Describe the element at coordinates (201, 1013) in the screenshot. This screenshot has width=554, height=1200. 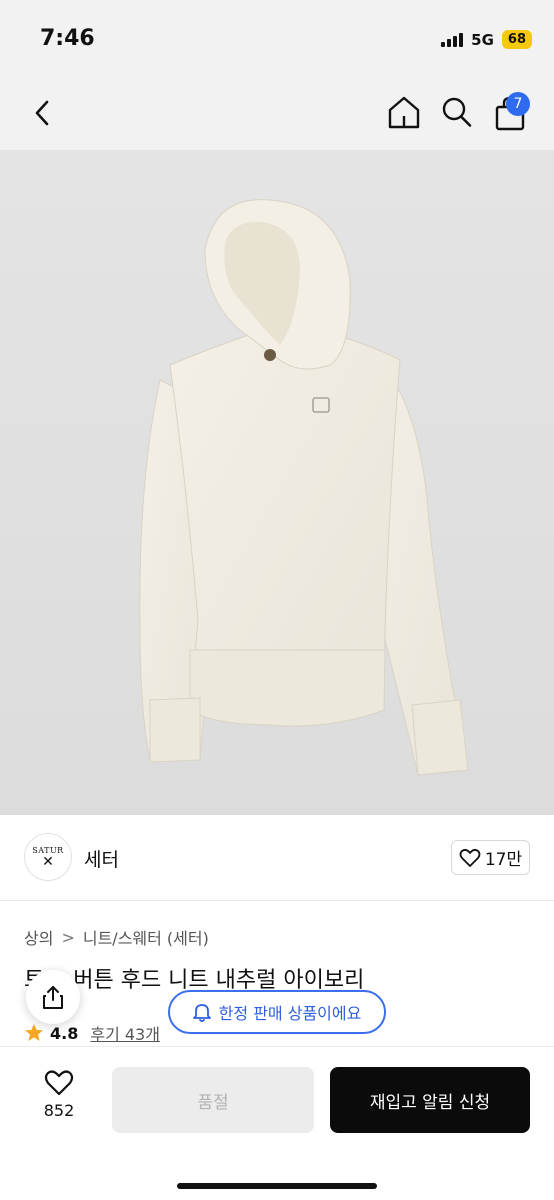
I see `bell-icon` at that location.